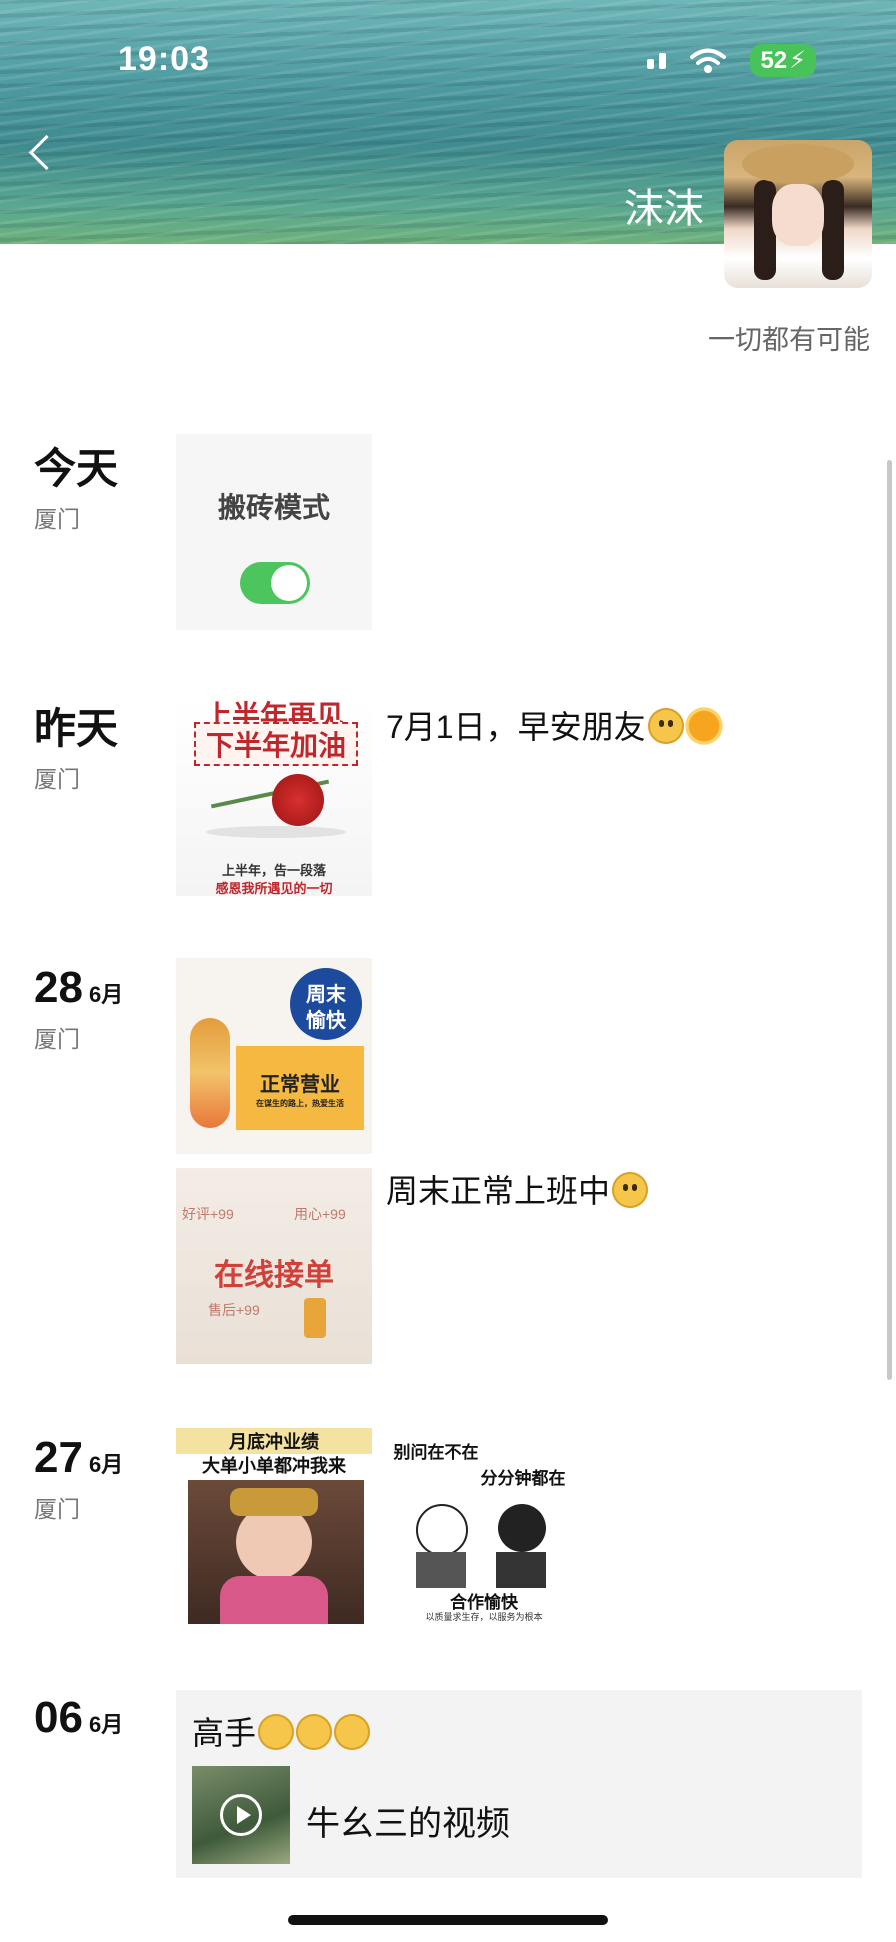 Image resolution: width=896 pixels, height=1942 pixels. I want to click on post-date-06: 06 6月, so click(79, 1717).